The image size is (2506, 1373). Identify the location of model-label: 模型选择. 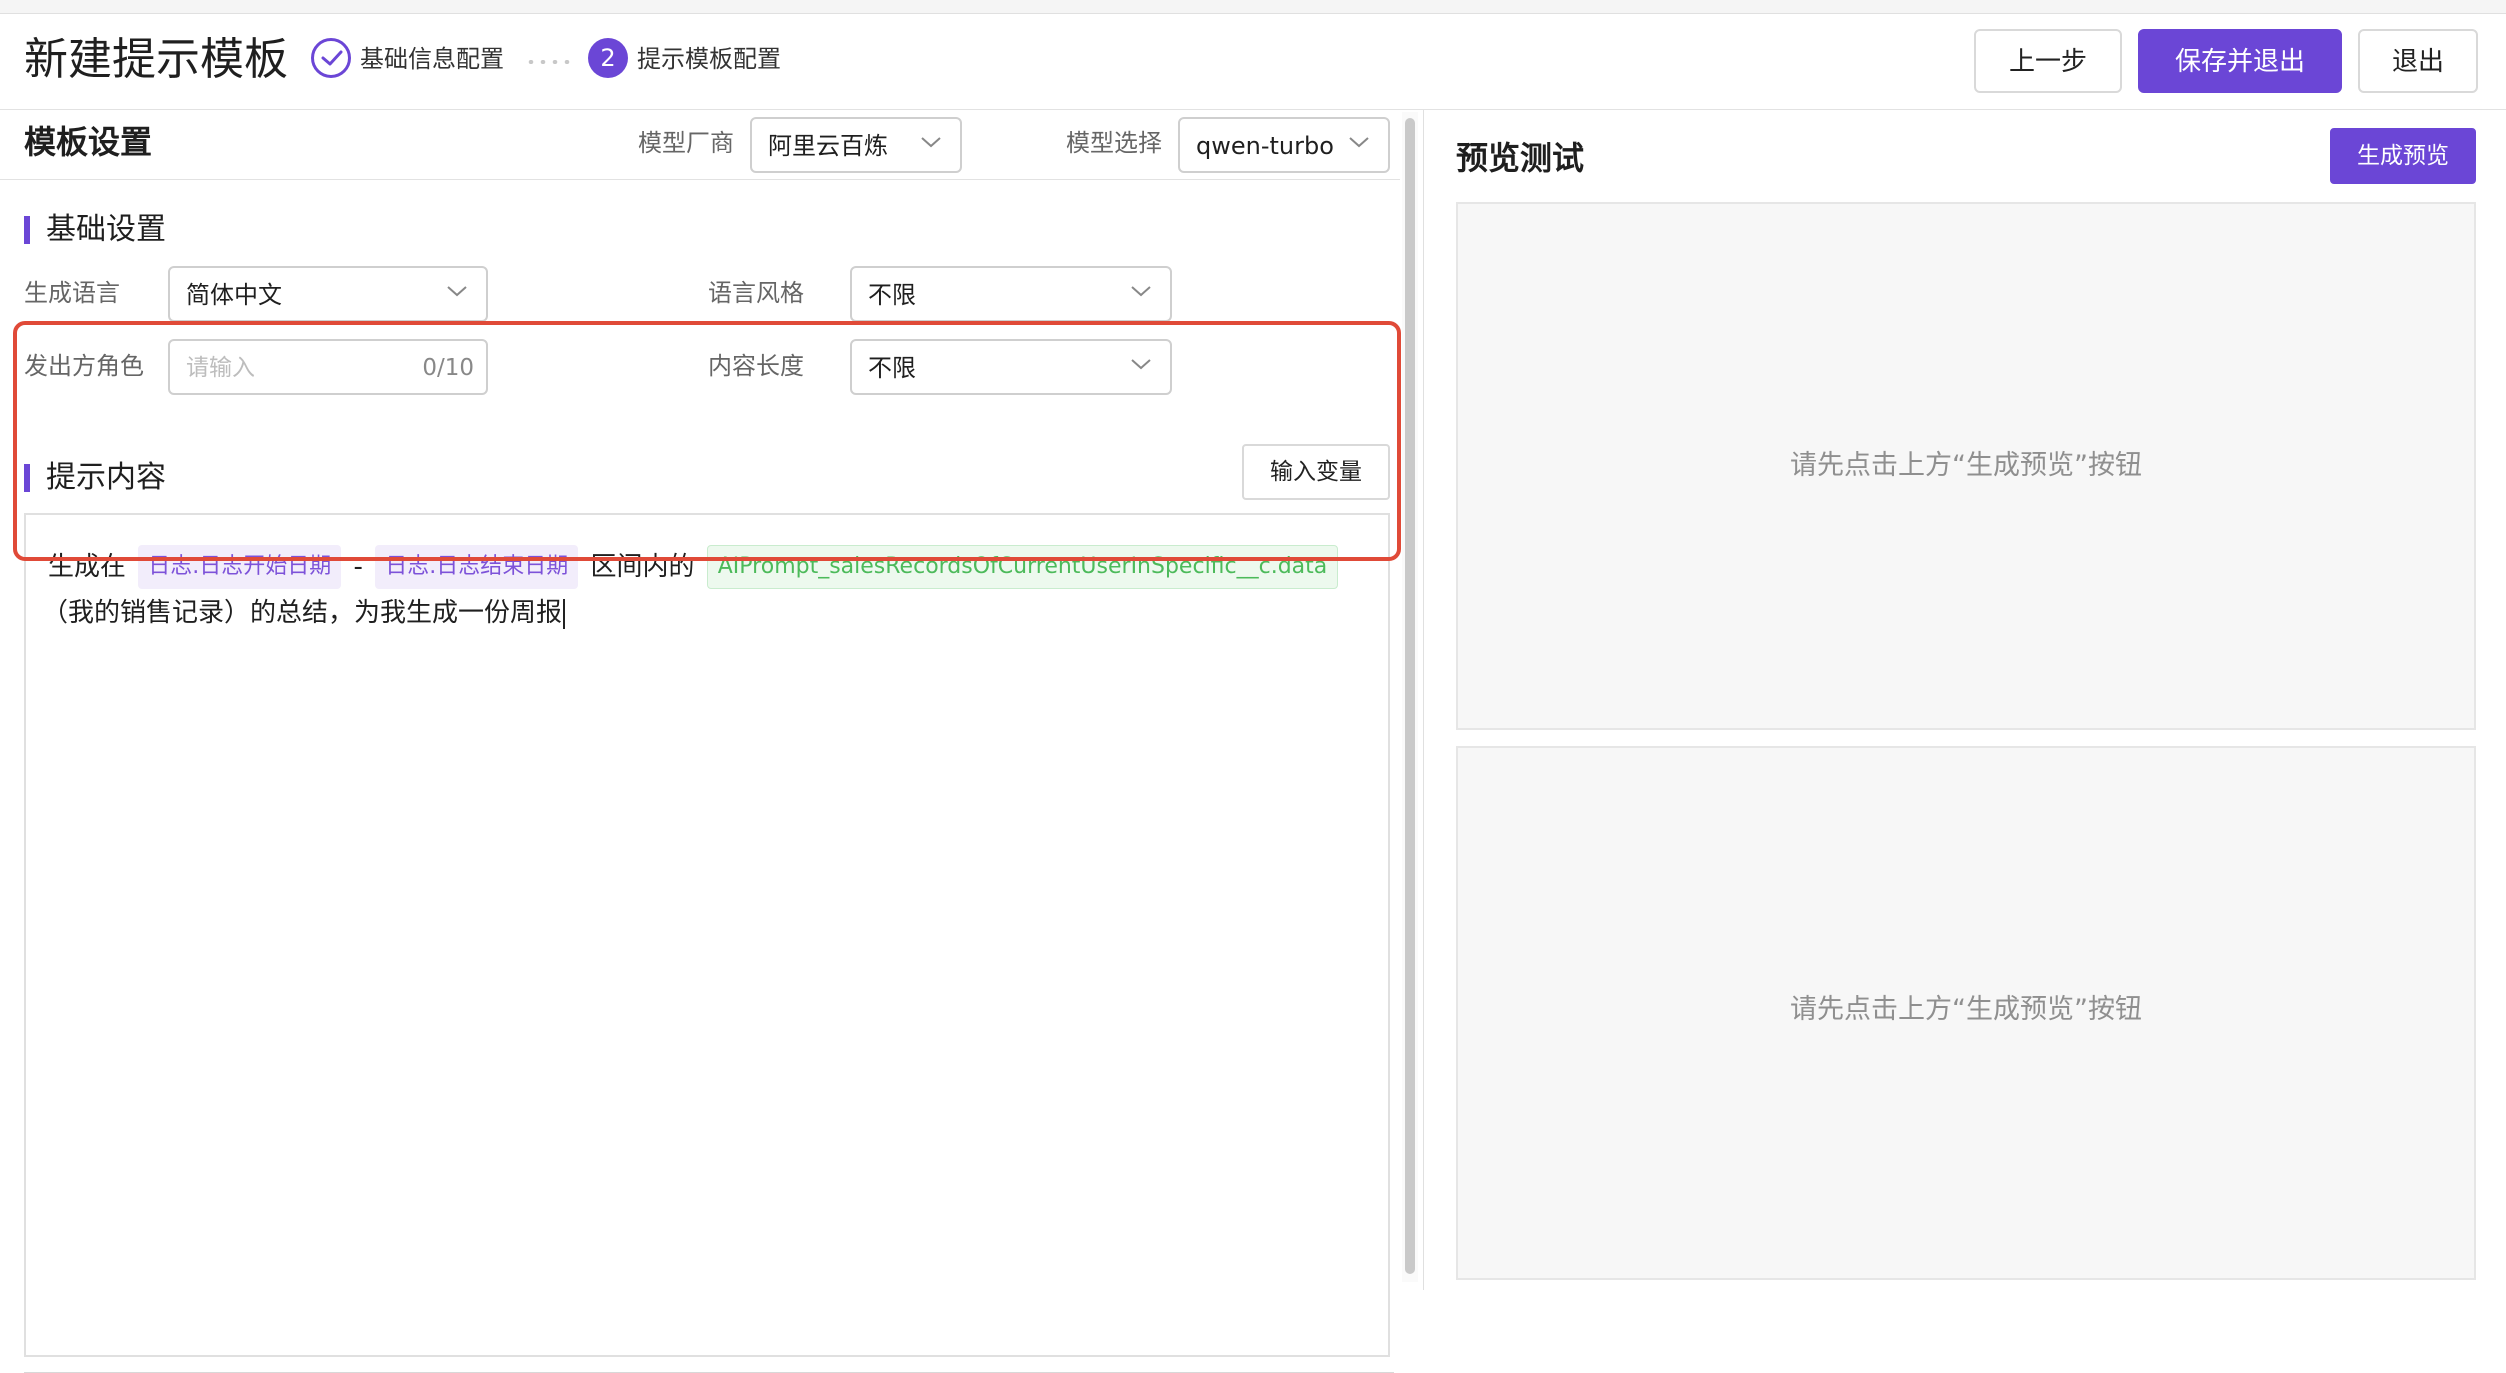
(1114, 143).